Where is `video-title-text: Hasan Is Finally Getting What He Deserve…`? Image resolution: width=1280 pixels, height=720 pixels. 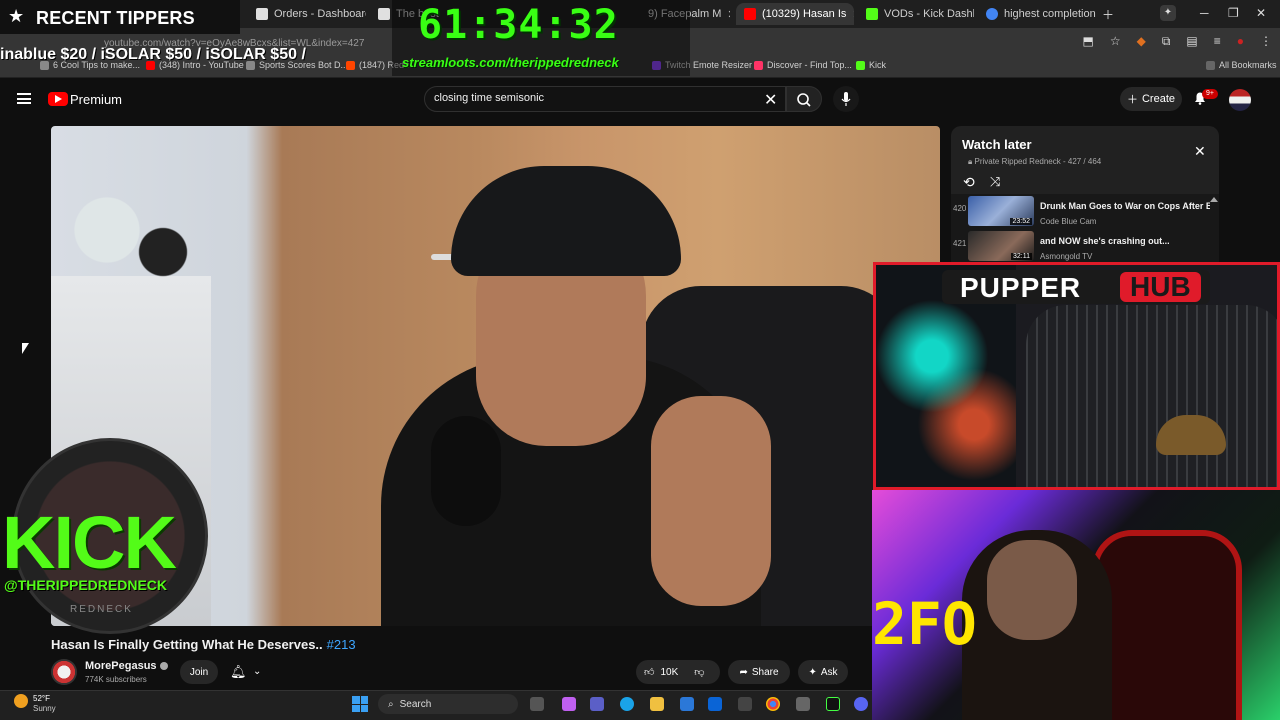 video-title-text: Hasan Is Finally Getting What He Deserve… is located at coordinates (187, 644).